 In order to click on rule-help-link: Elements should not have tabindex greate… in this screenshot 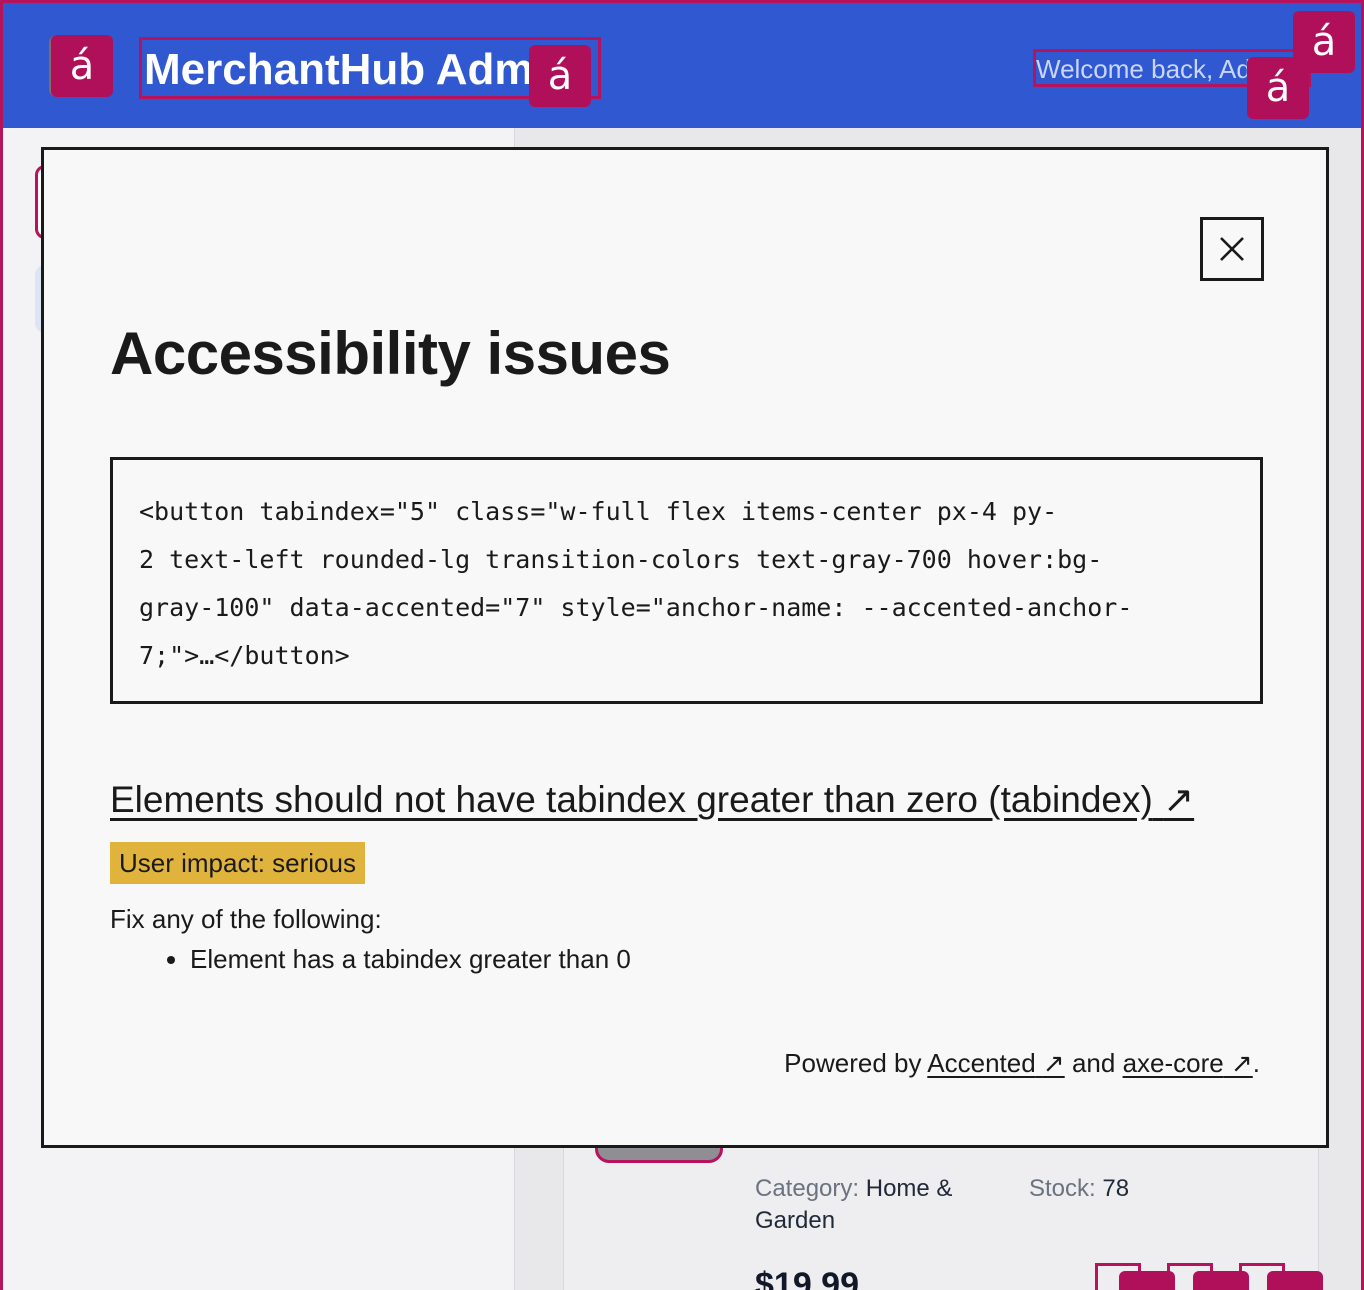, I will do `click(652, 800)`.